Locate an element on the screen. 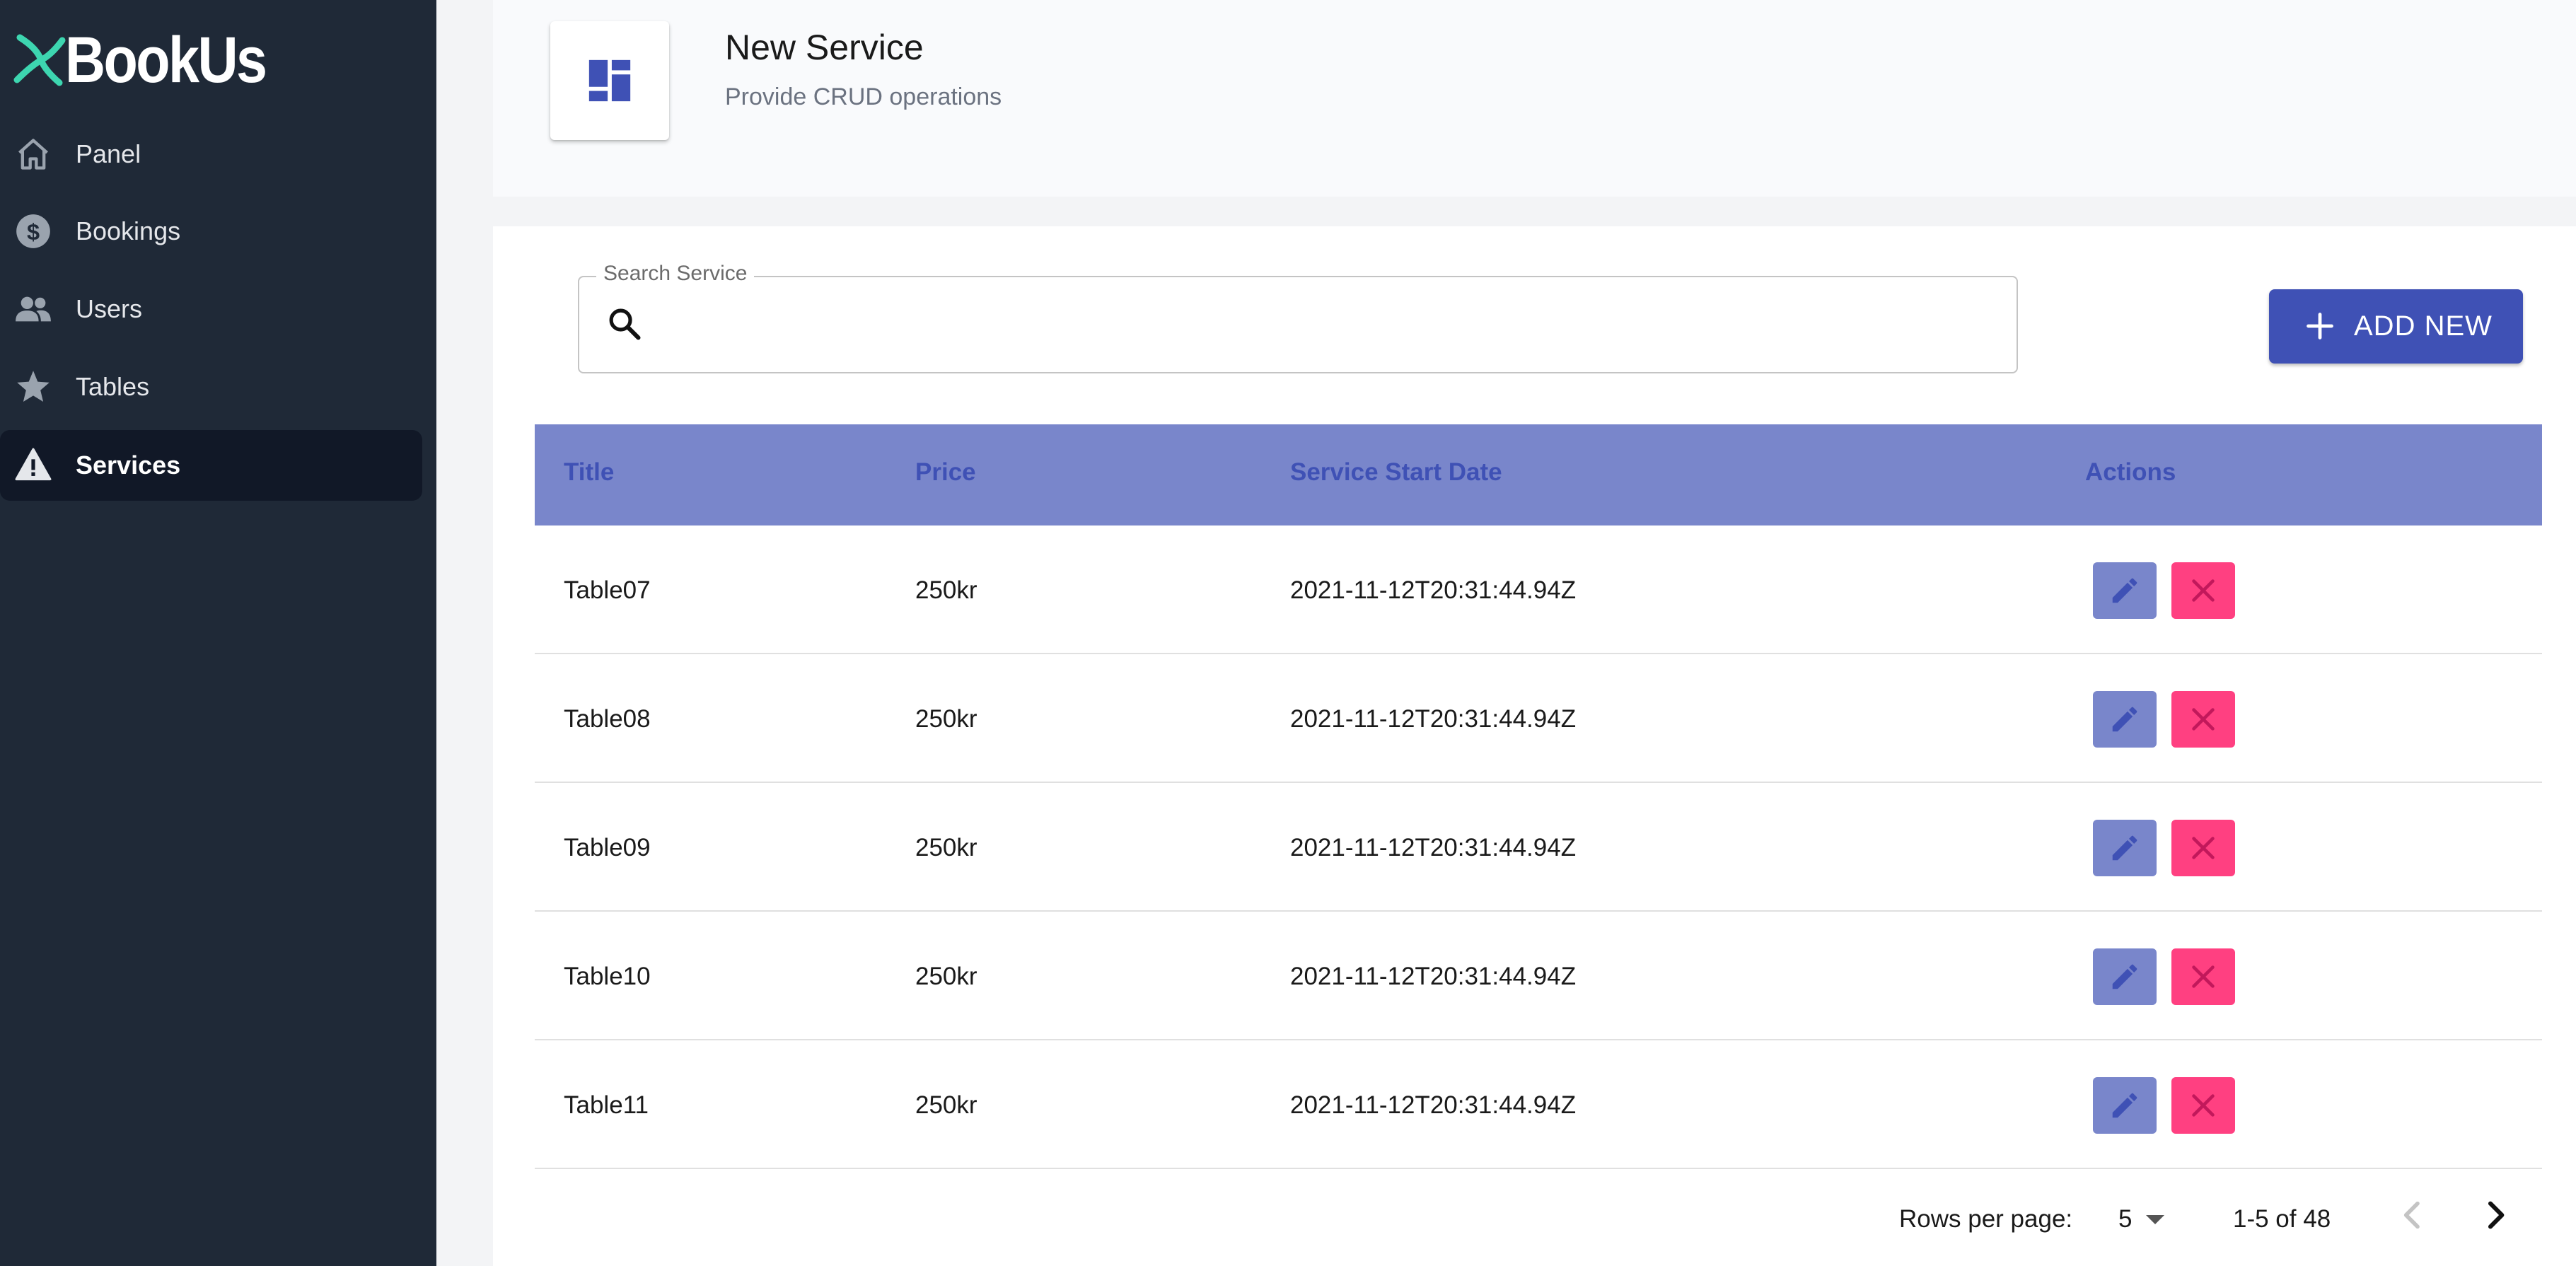 Image resolution: width=2576 pixels, height=1266 pixels. app-name: BookUs is located at coordinates (166, 59).